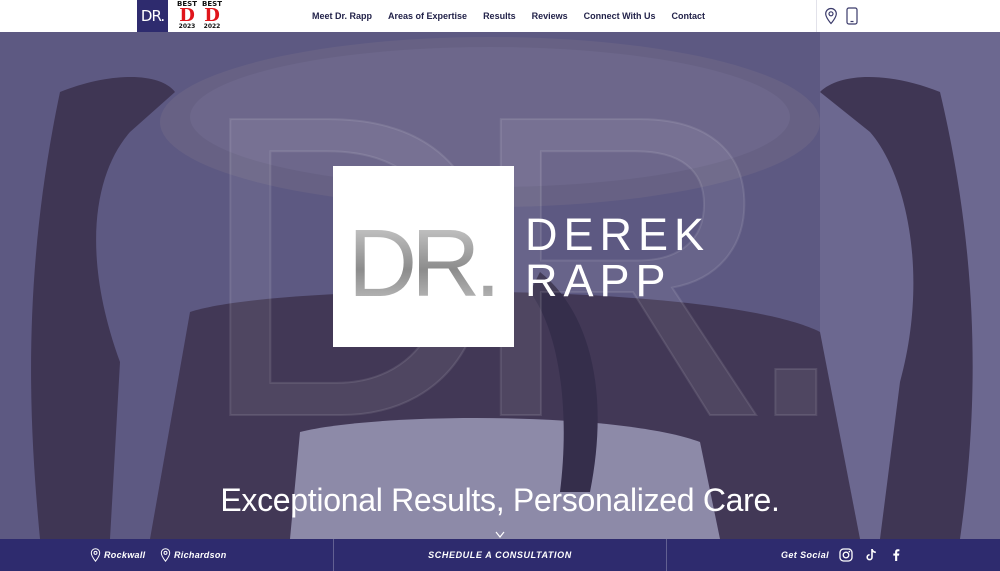 This screenshot has height=571, width=1000. Describe the element at coordinates (852, 16) in the screenshot. I see `phone-icon` at that location.